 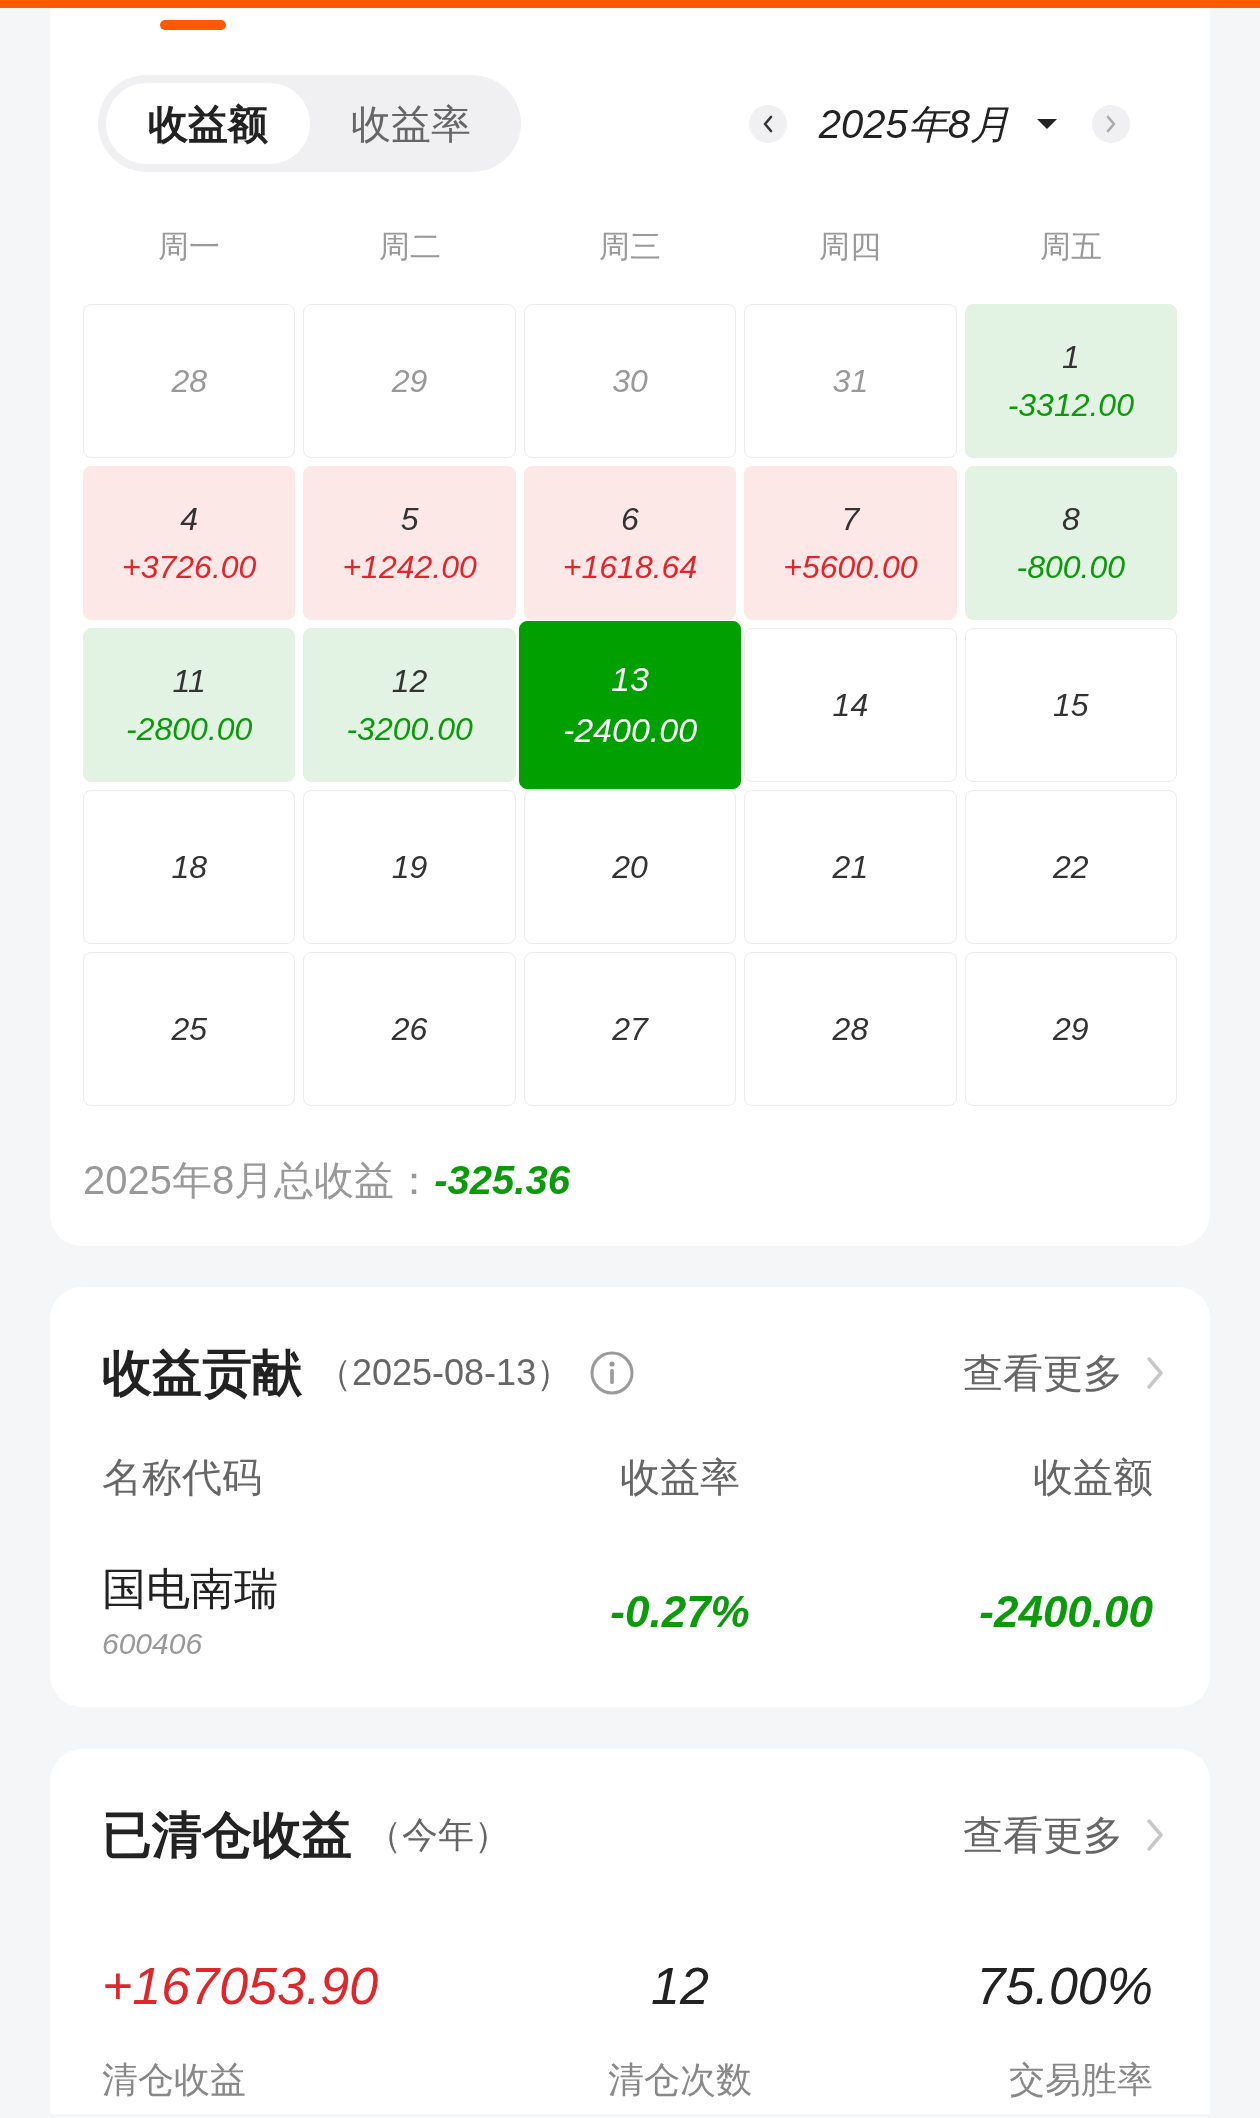 What do you see at coordinates (1066, 1611) in the screenshot?
I see `return-amount: -2400.00` at bounding box center [1066, 1611].